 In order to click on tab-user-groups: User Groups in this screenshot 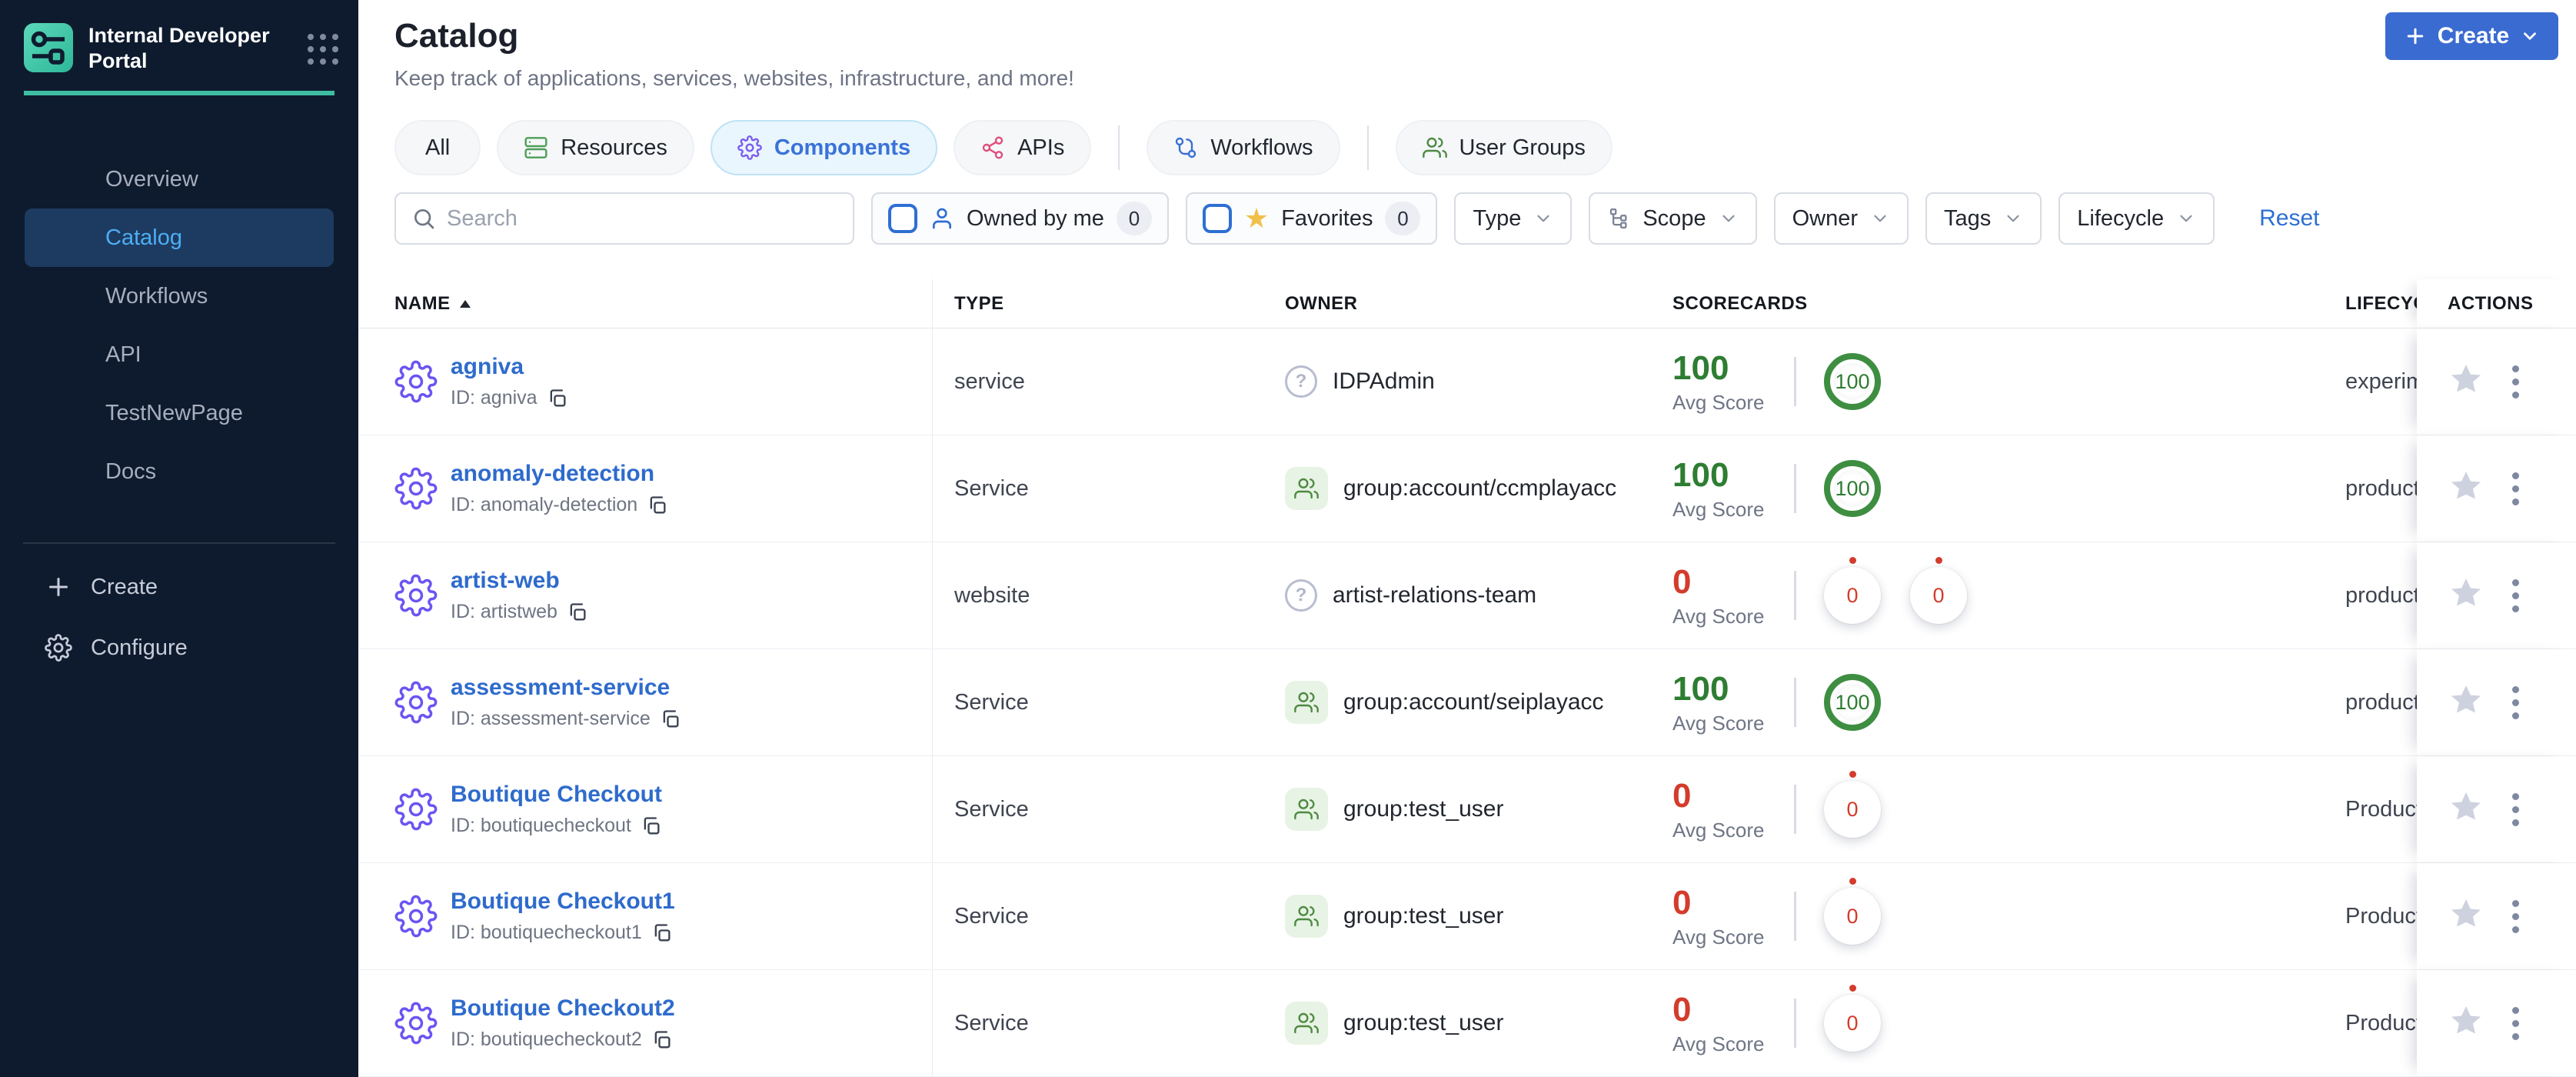, I will do `click(1504, 147)`.